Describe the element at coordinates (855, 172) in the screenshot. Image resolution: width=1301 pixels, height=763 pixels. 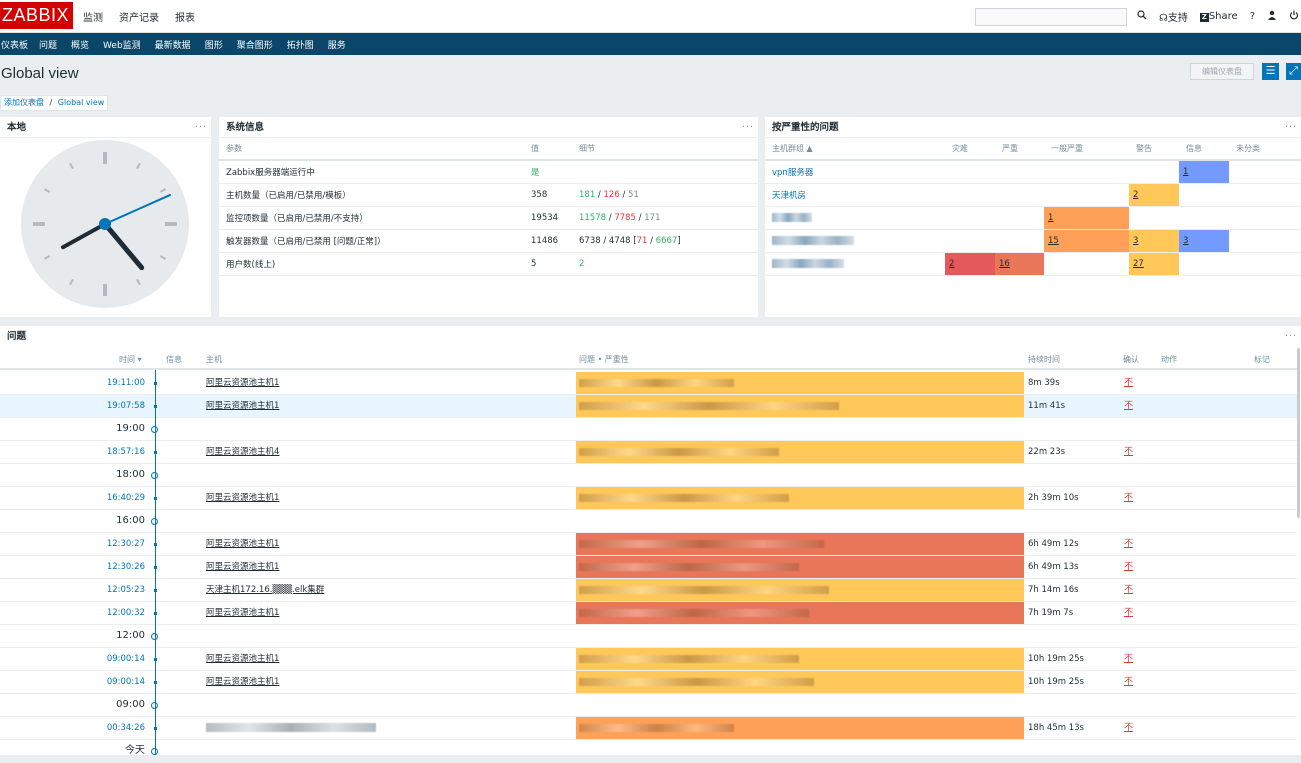
I see `host-group-link: vpn服务器` at that location.